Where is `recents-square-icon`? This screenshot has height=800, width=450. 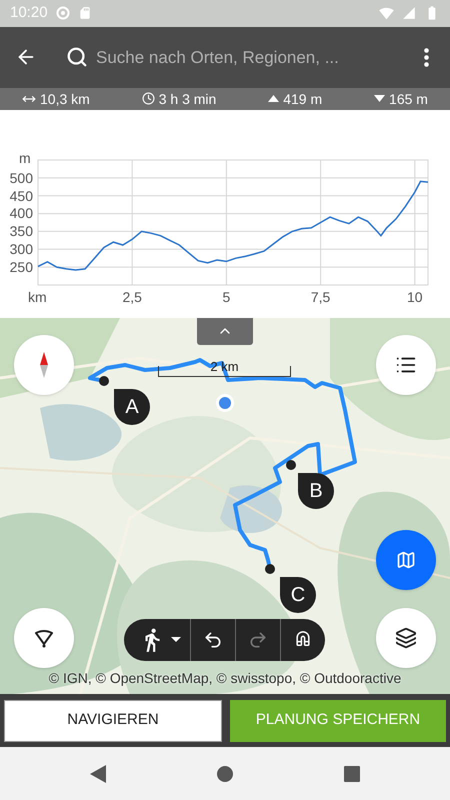
recents-square-icon is located at coordinates (352, 774).